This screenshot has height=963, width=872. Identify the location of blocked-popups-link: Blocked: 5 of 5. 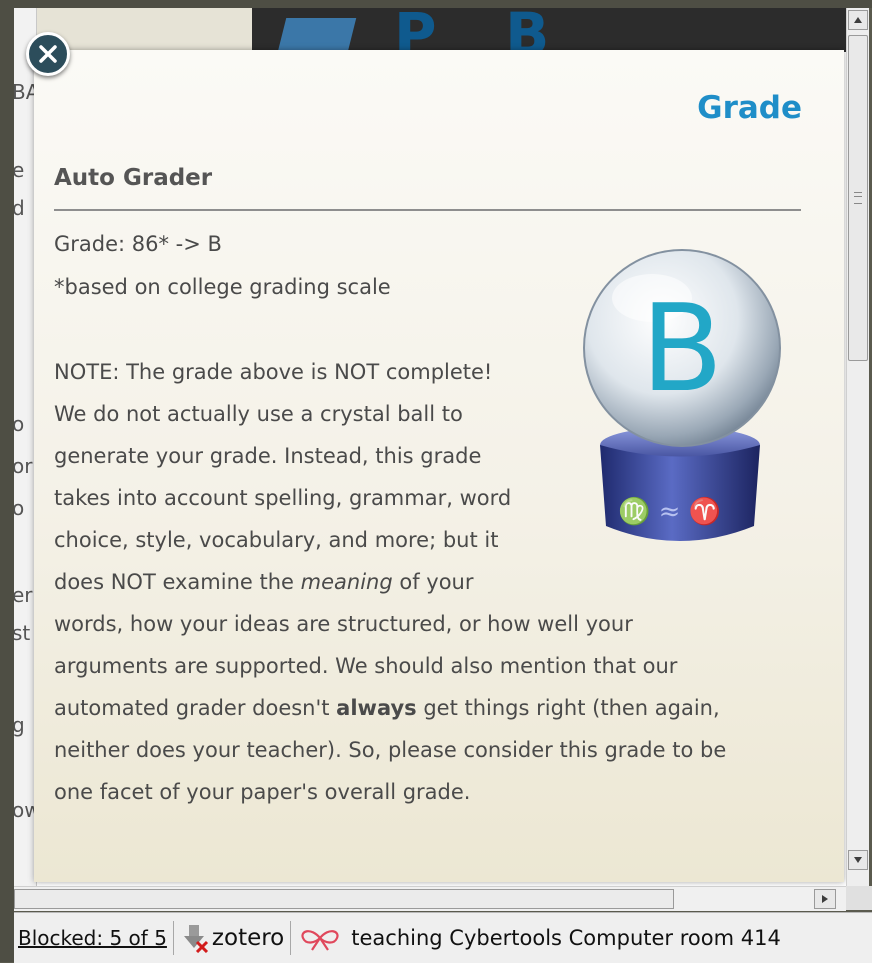
(92, 938).